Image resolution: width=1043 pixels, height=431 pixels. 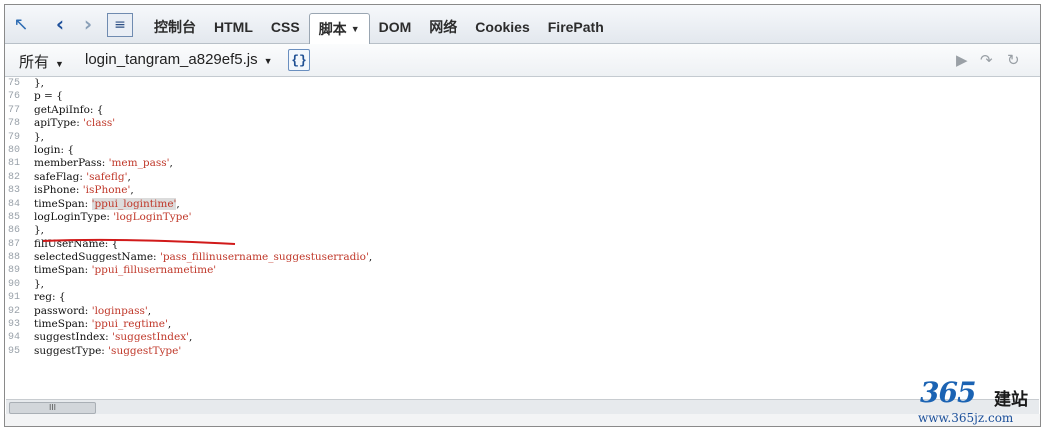 I want to click on string-literal: 'ppui_fillusernametime', so click(x=154, y=270).